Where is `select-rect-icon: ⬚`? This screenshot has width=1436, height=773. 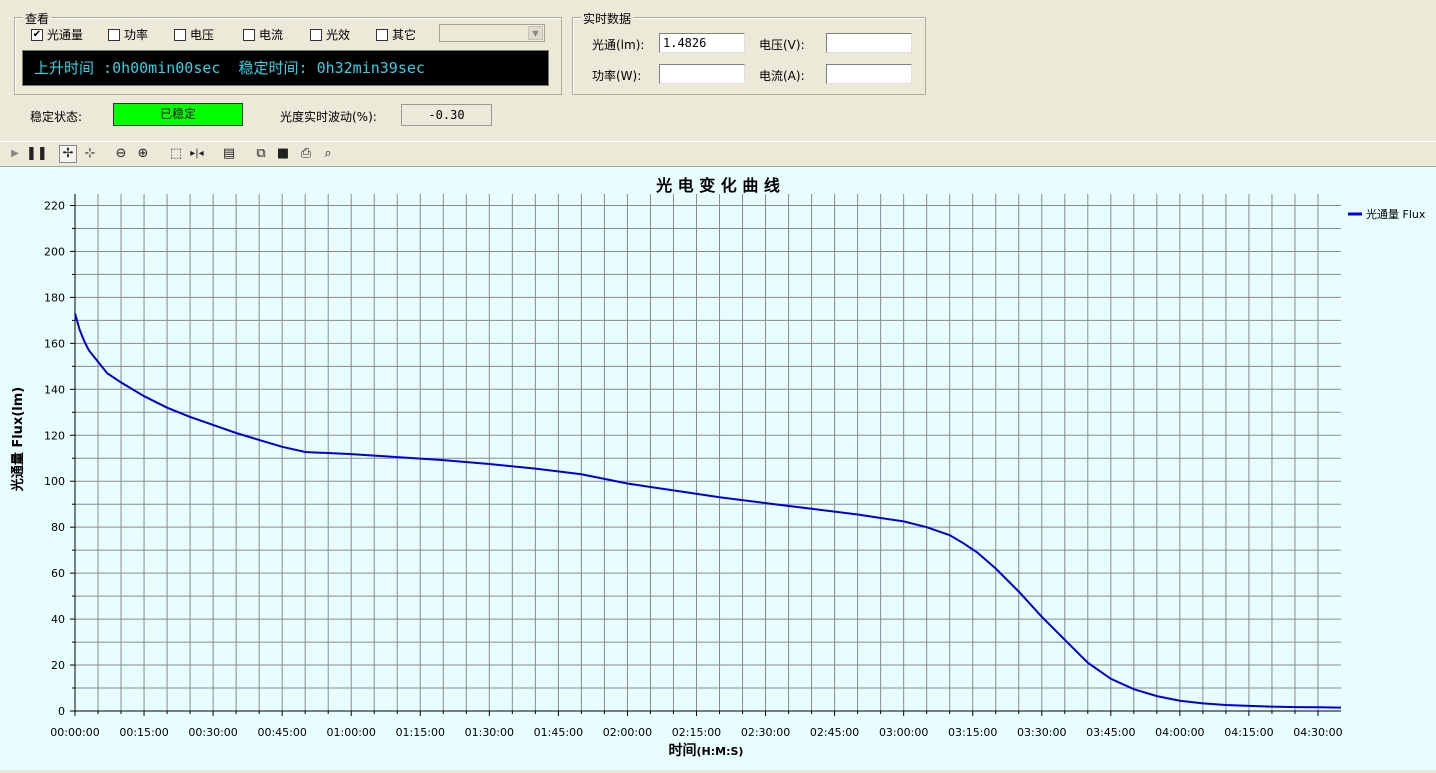
select-rect-icon: ⬚ is located at coordinates (176, 154).